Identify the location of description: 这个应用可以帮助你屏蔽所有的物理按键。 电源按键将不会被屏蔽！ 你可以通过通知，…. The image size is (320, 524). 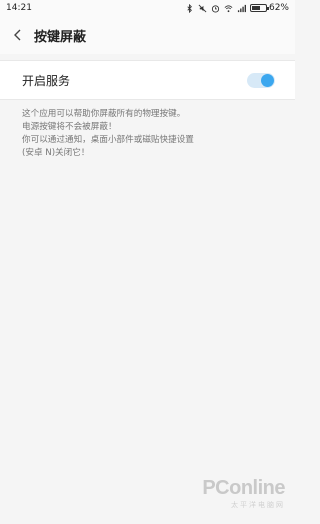
(147, 130).